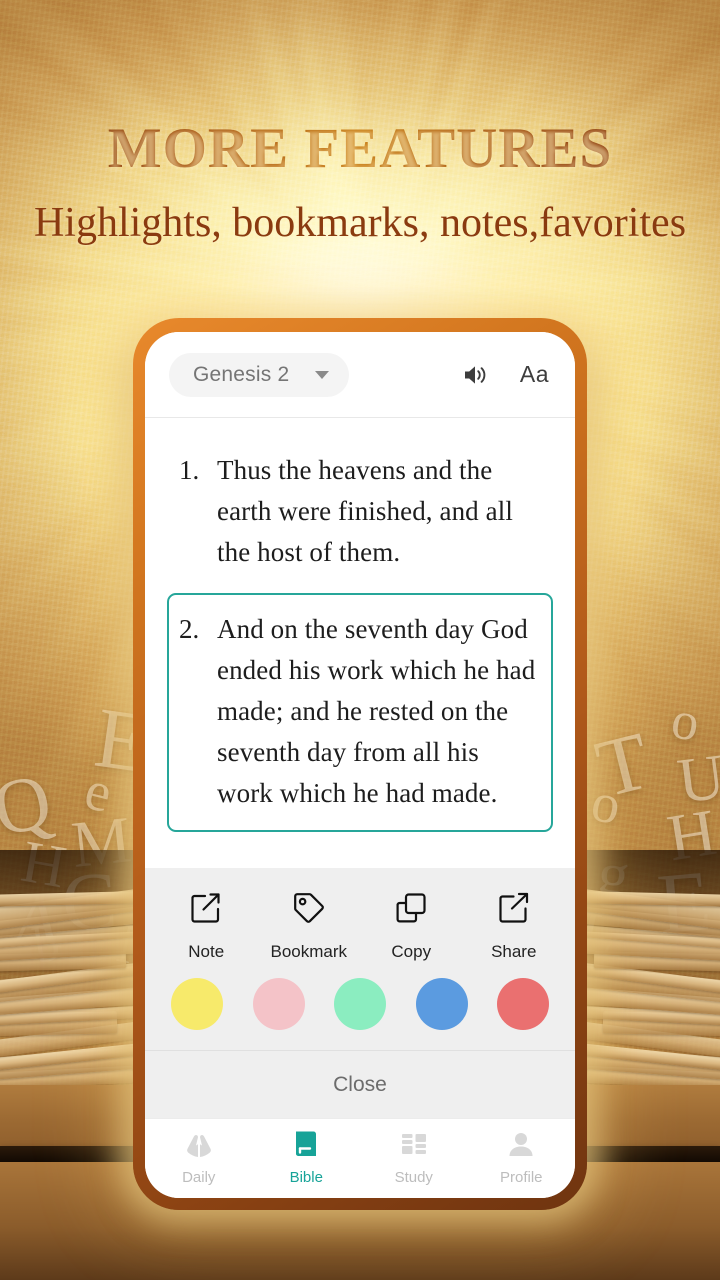 The image size is (720, 1280). I want to click on action-label: Copy, so click(411, 951).